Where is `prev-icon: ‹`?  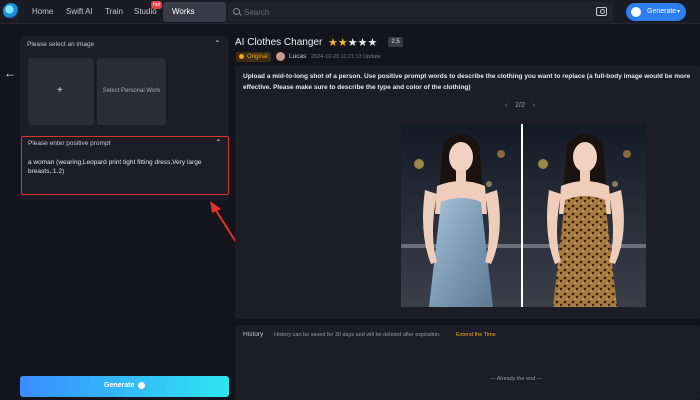 prev-icon: ‹ is located at coordinates (506, 105).